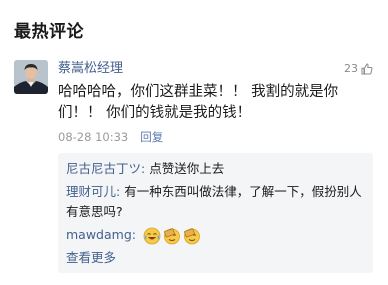 This screenshot has height=285, width=388. What do you see at coordinates (216, 258) in the screenshot?
I see `view-more-link: 查看更多` at bounding box center [216, 258].